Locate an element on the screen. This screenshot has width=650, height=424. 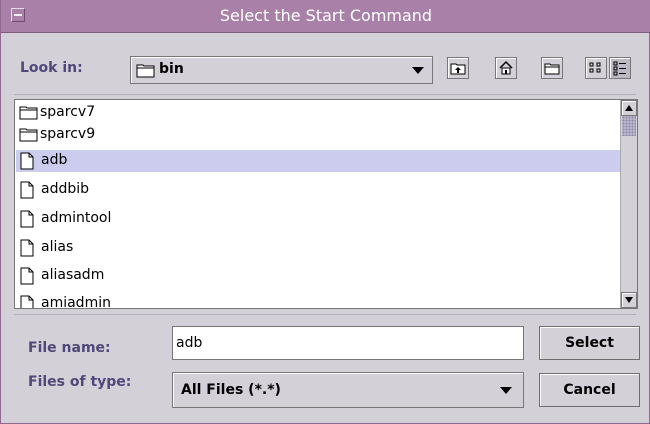
window-title: Select the Start Command is located at coordinates (326, 15).